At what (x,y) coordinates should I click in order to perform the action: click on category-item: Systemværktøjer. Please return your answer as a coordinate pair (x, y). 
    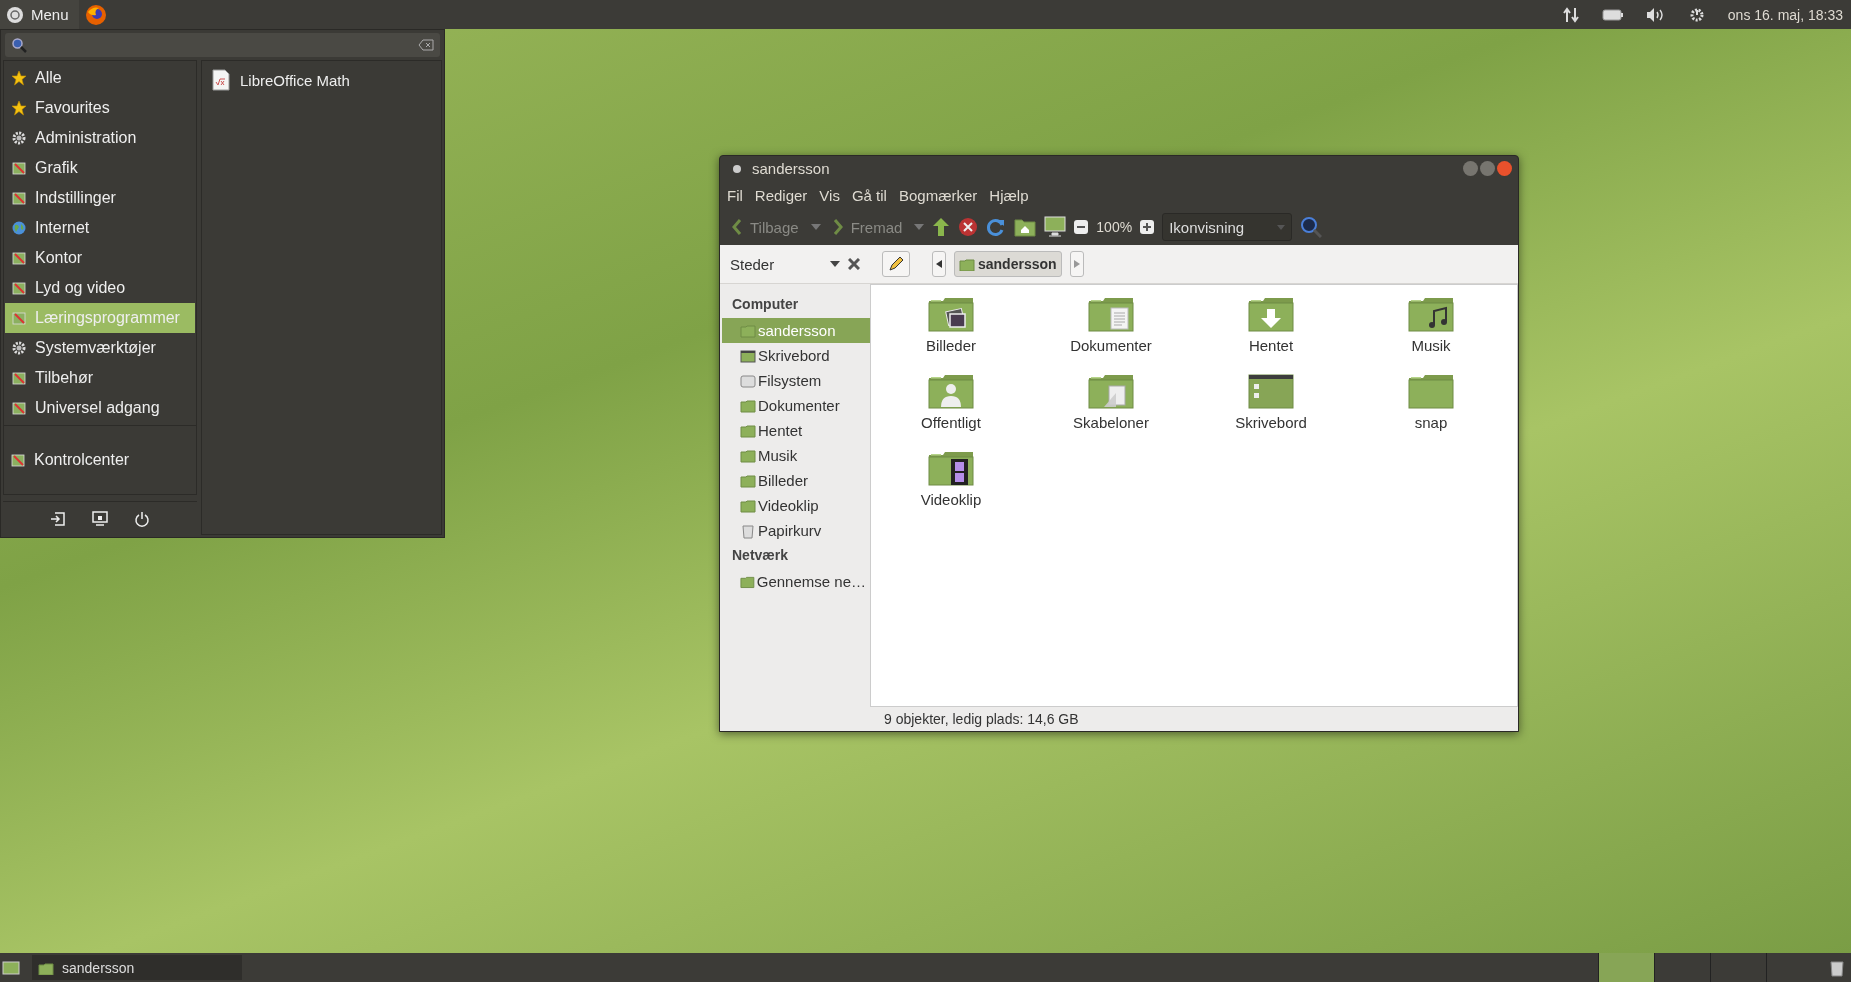
    Looking at the image, I should click on (100, 348).